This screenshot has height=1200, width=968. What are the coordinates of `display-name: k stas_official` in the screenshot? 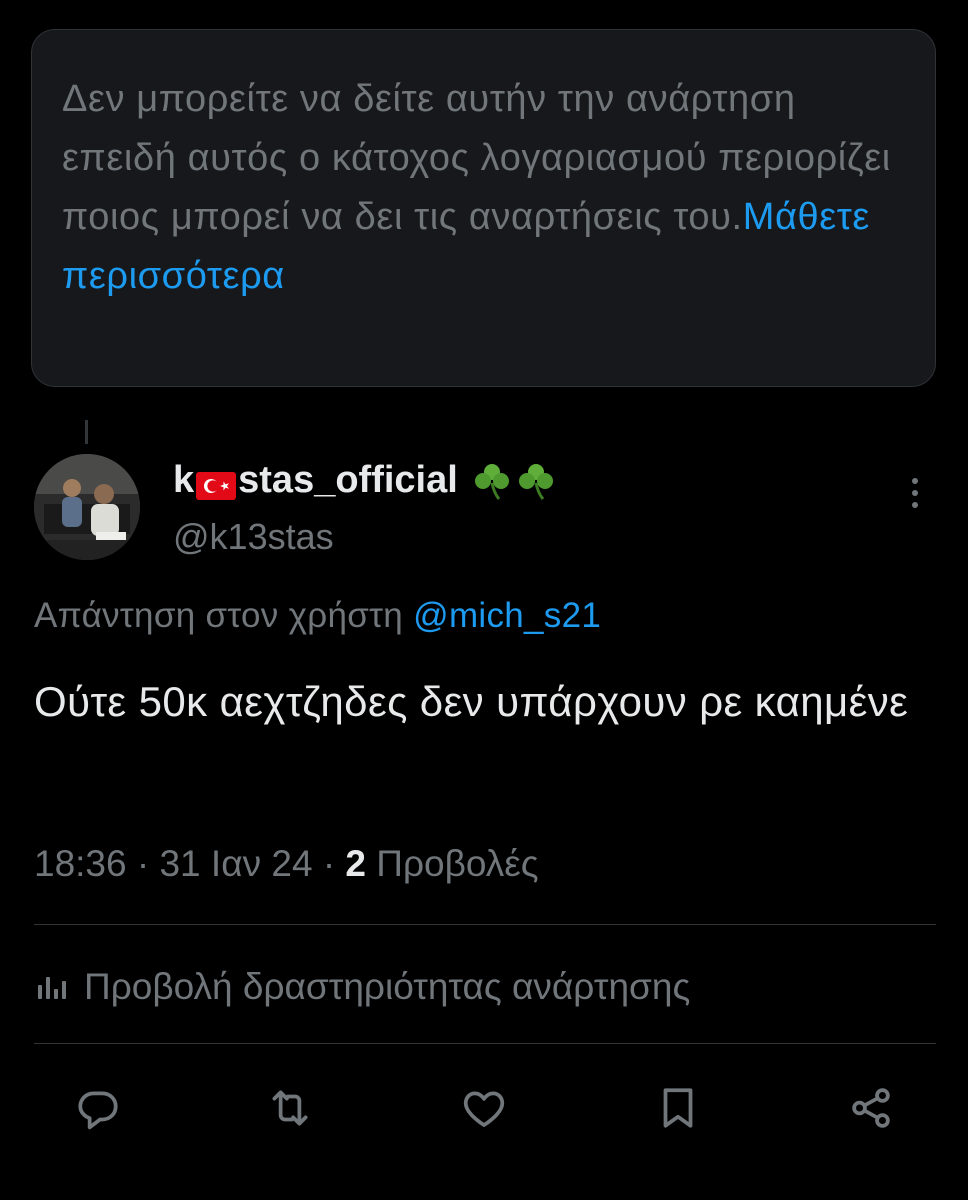 It's located at (364, 480).